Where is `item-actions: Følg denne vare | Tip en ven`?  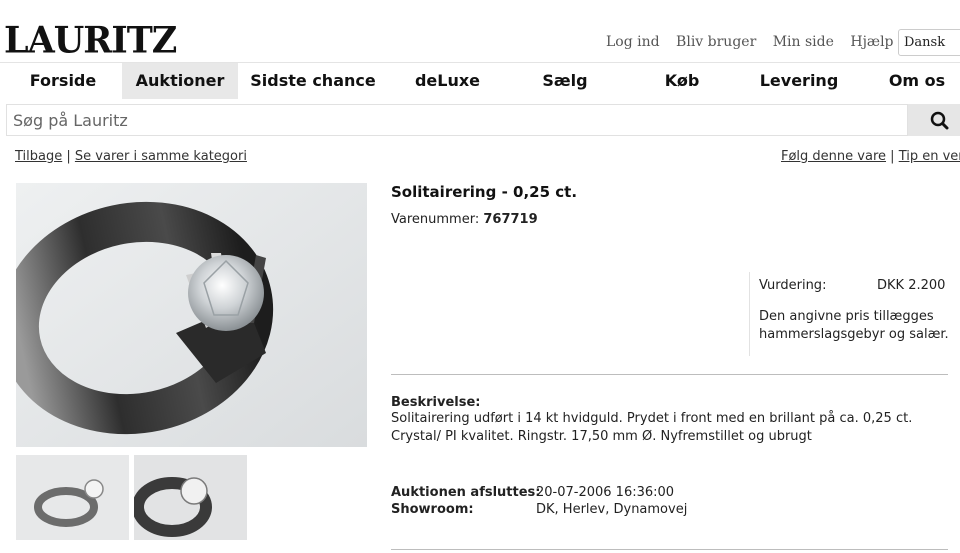 item-actions: Følg denne vare | Tip en ven is located at coordinates (870, 156).